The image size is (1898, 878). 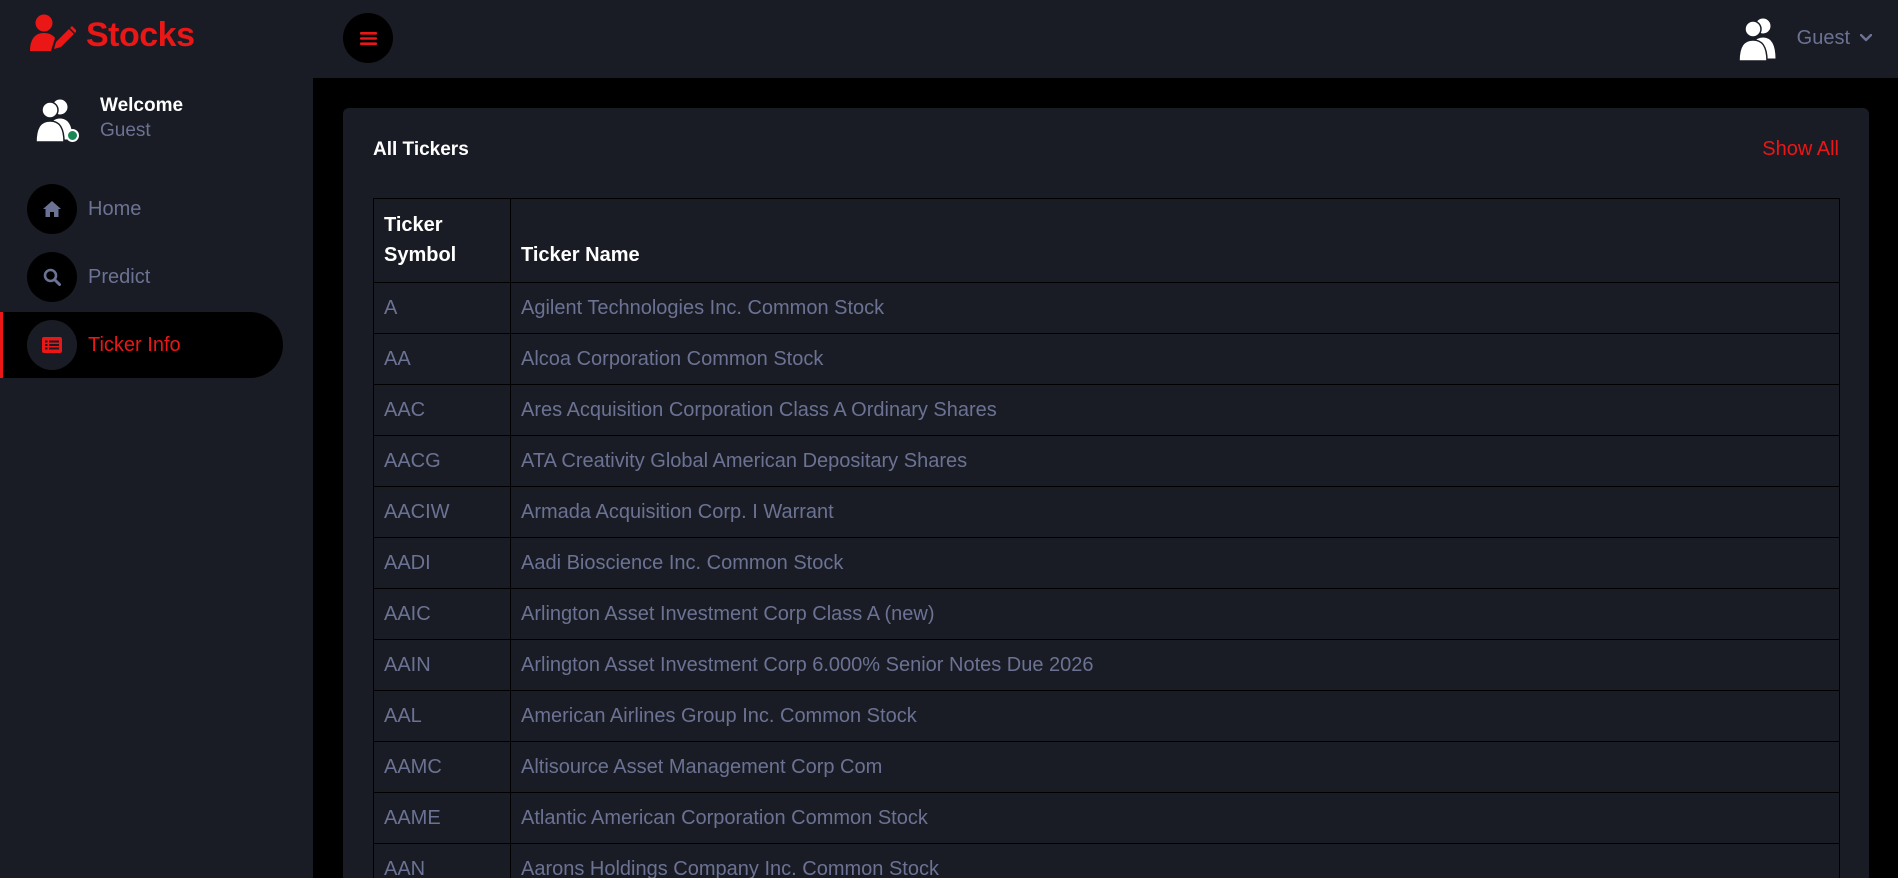 I want to click on ticker-symbol-cell: AACG, so click(x=442, y=461).